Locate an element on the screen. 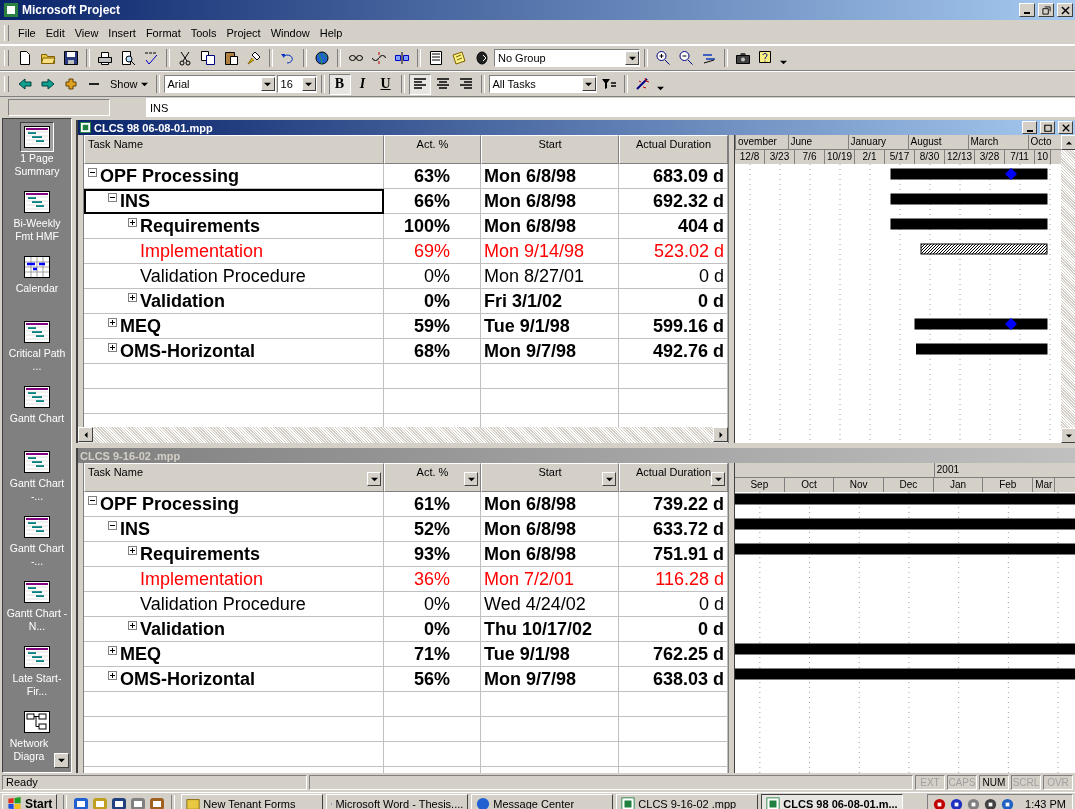 Image resolution: width=1075 pixels, height=809 pixels. restore-button is located at coordinates (1046, 10).